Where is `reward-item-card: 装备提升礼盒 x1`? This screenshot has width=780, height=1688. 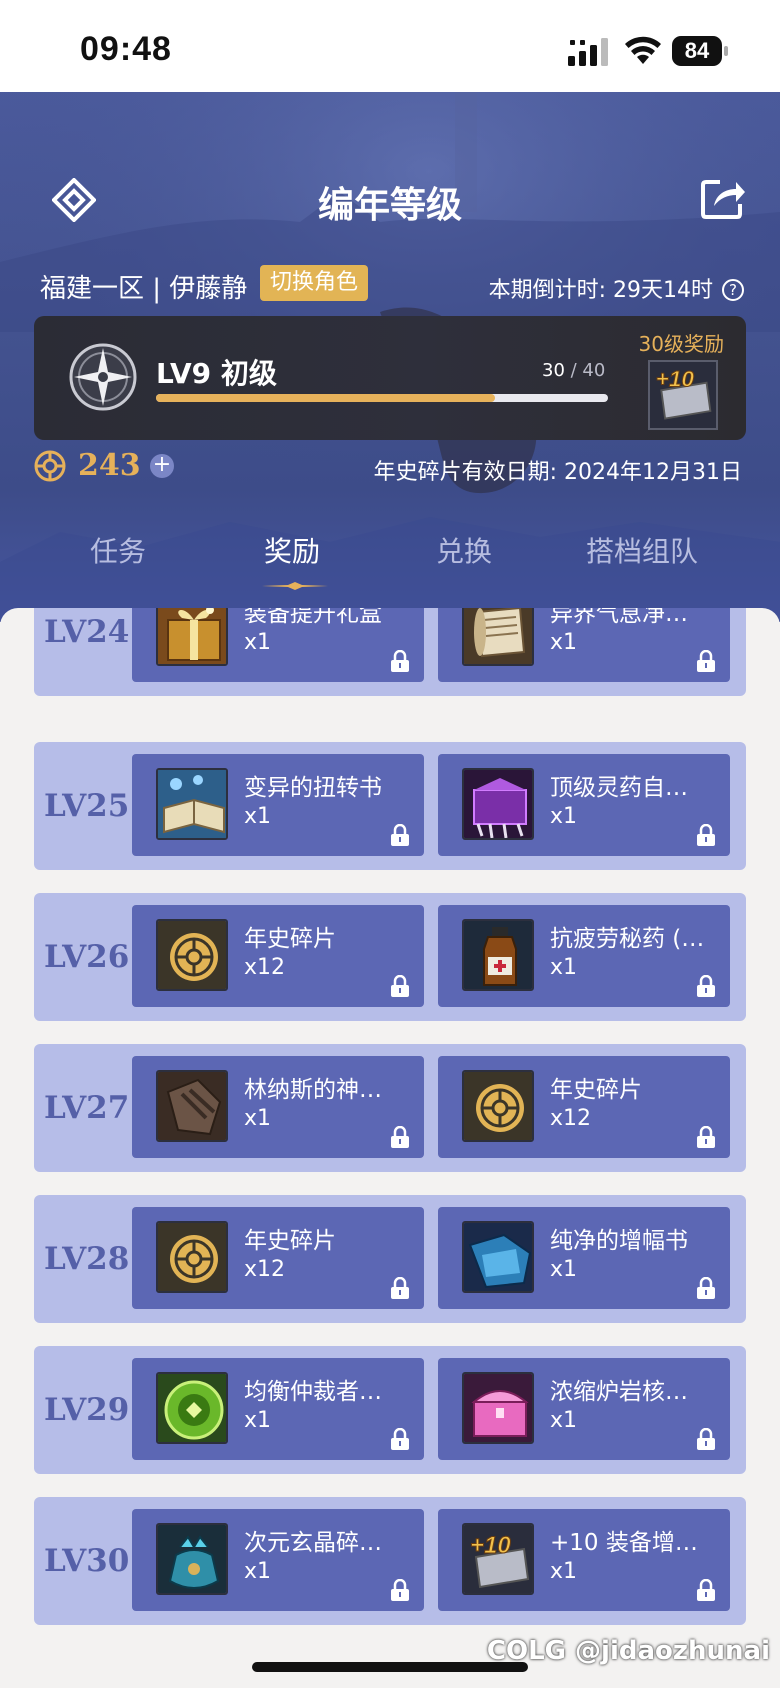
reward-item-card: 装备提升礼盒 x1 is located at coordinates (278, 645).